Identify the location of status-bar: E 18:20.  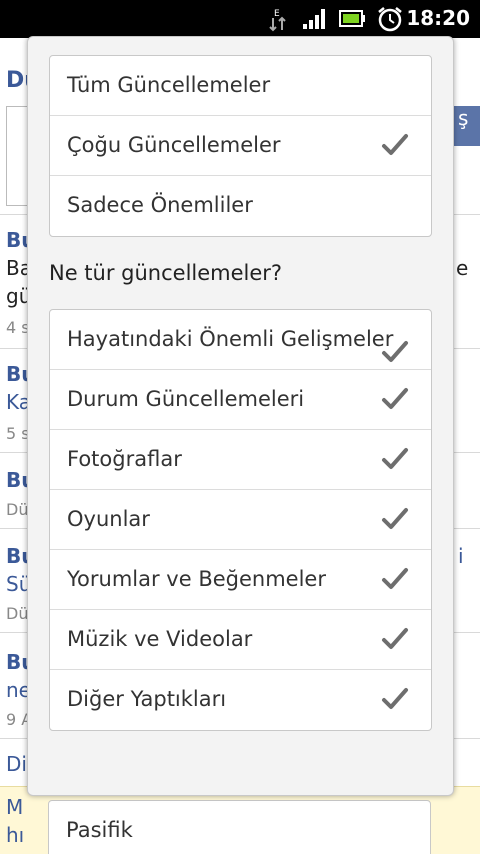
(240, 19).